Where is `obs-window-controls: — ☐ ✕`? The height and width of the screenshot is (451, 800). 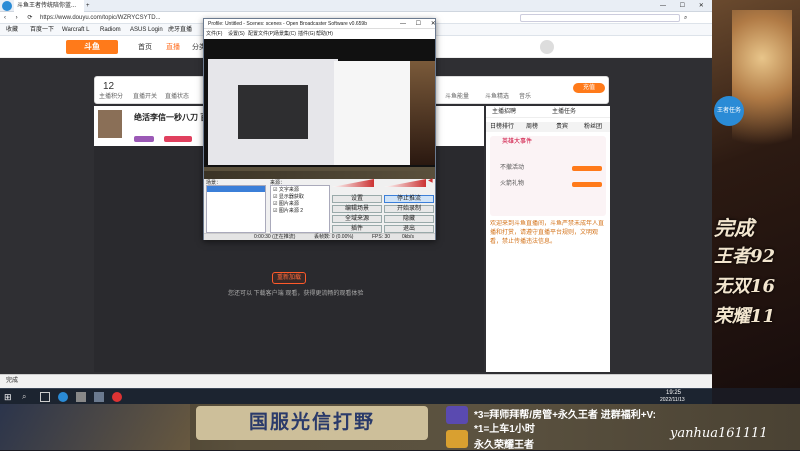 obs-window-controls: — ☐ ✕ is located at coordinates (420, 24).